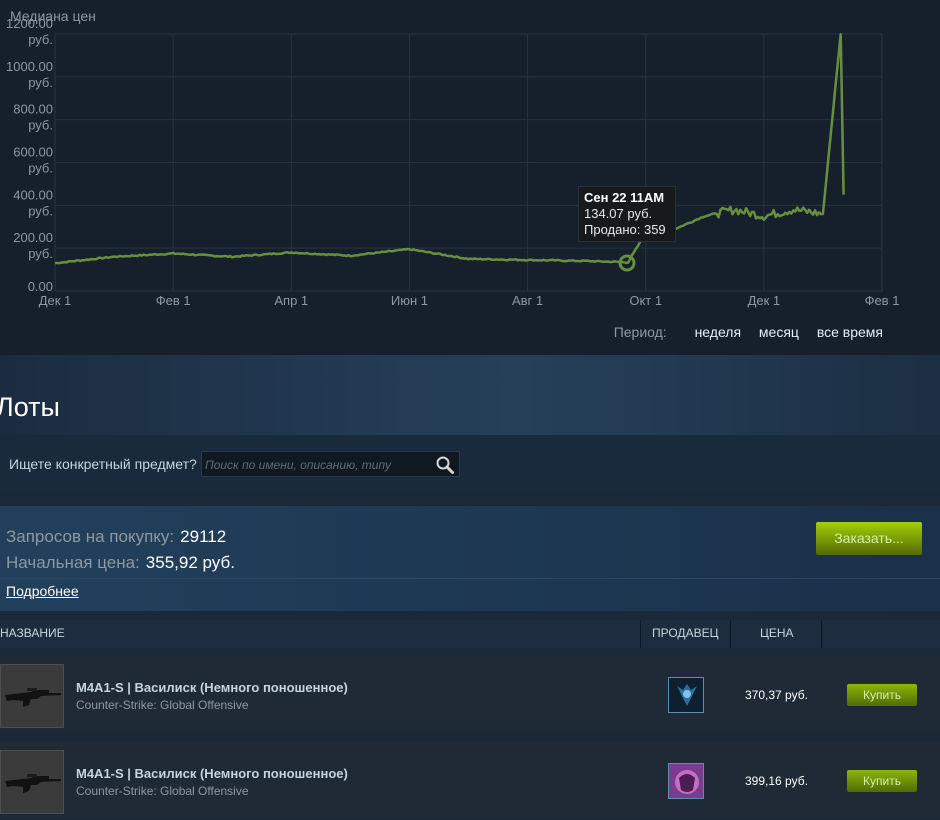  I want to click on period-all-time: все время, so click(850, 332).